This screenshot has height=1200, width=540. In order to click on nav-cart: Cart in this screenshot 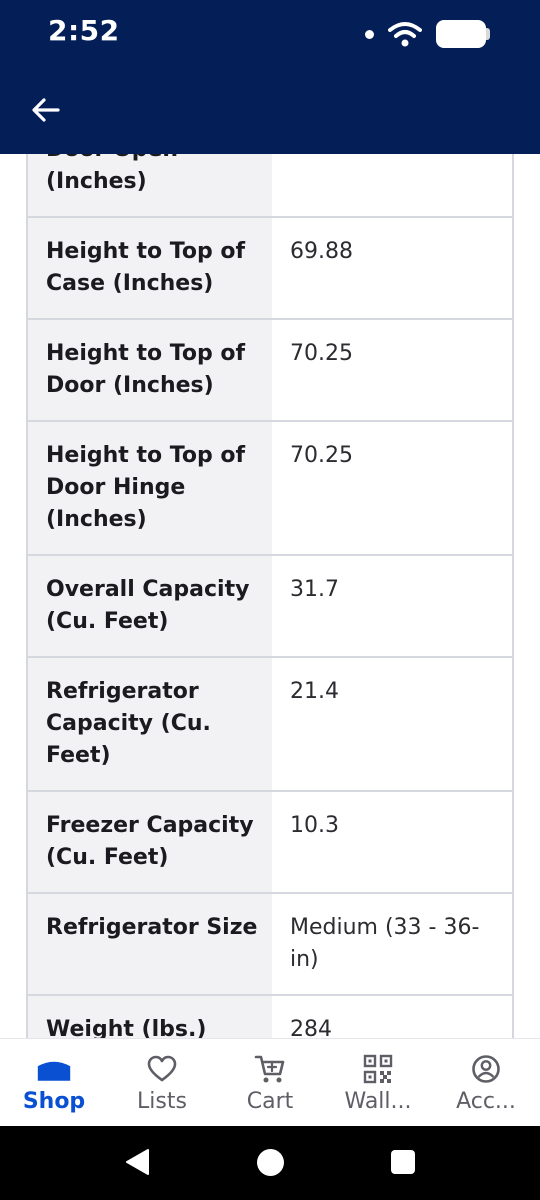, I will do `click(270, 1082)`.